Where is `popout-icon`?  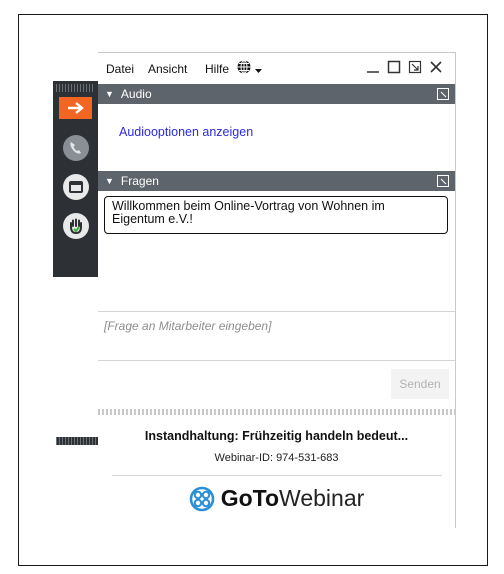 popout-icon is located at coordinates (415, 67).